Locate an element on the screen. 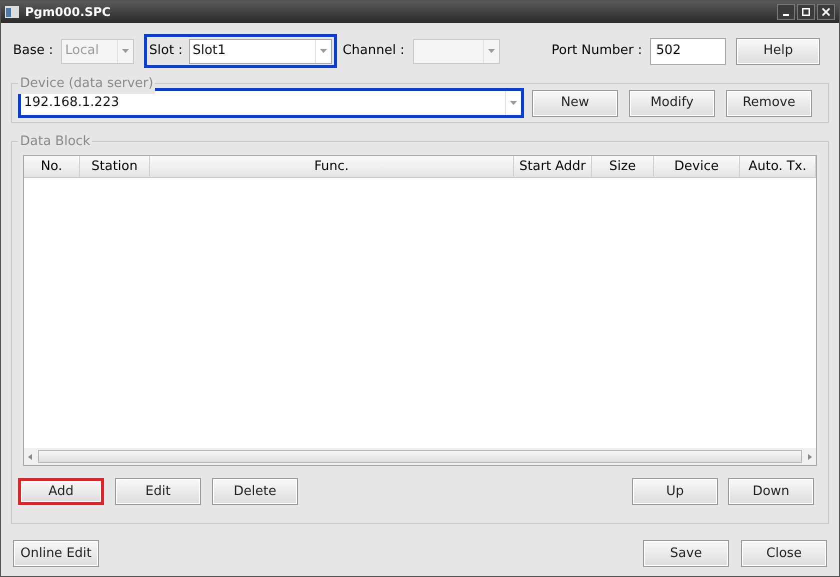  device-button: Modify is located at coordinates (672, 103).